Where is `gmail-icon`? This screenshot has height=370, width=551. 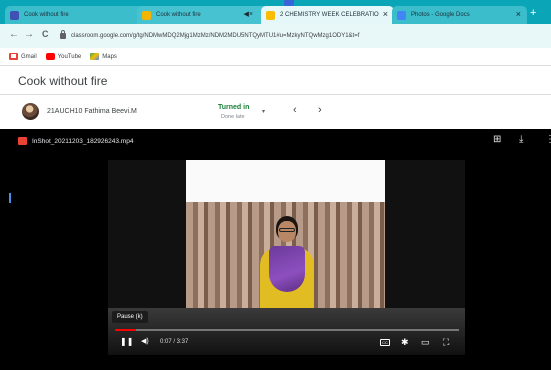 gmail-icon is located at coordinates (13, 56).